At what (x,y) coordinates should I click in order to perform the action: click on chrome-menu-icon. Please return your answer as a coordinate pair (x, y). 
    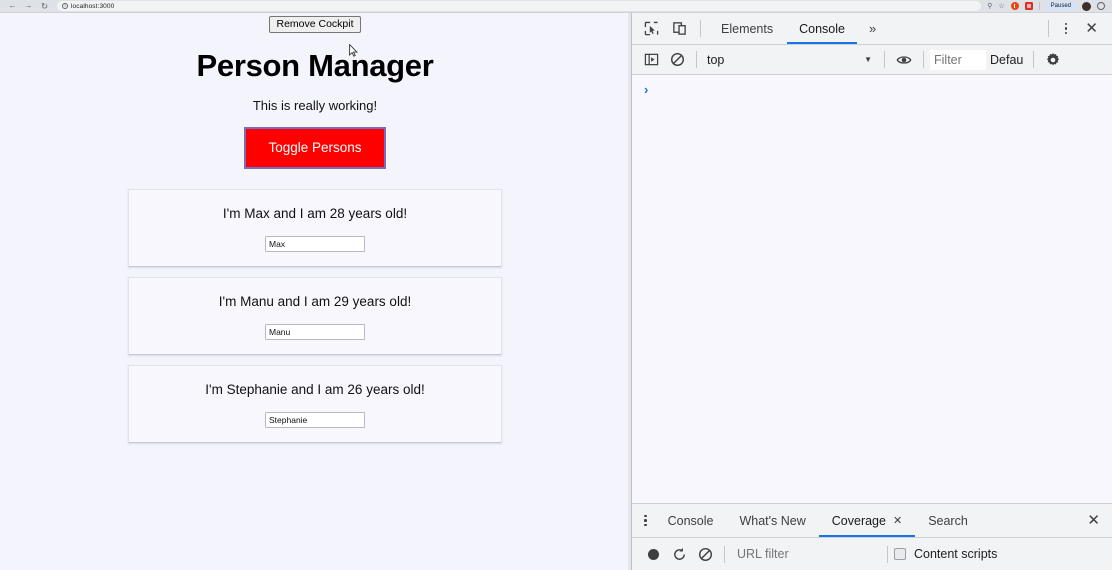
    Looking at the image, I should click on (1101, 6).